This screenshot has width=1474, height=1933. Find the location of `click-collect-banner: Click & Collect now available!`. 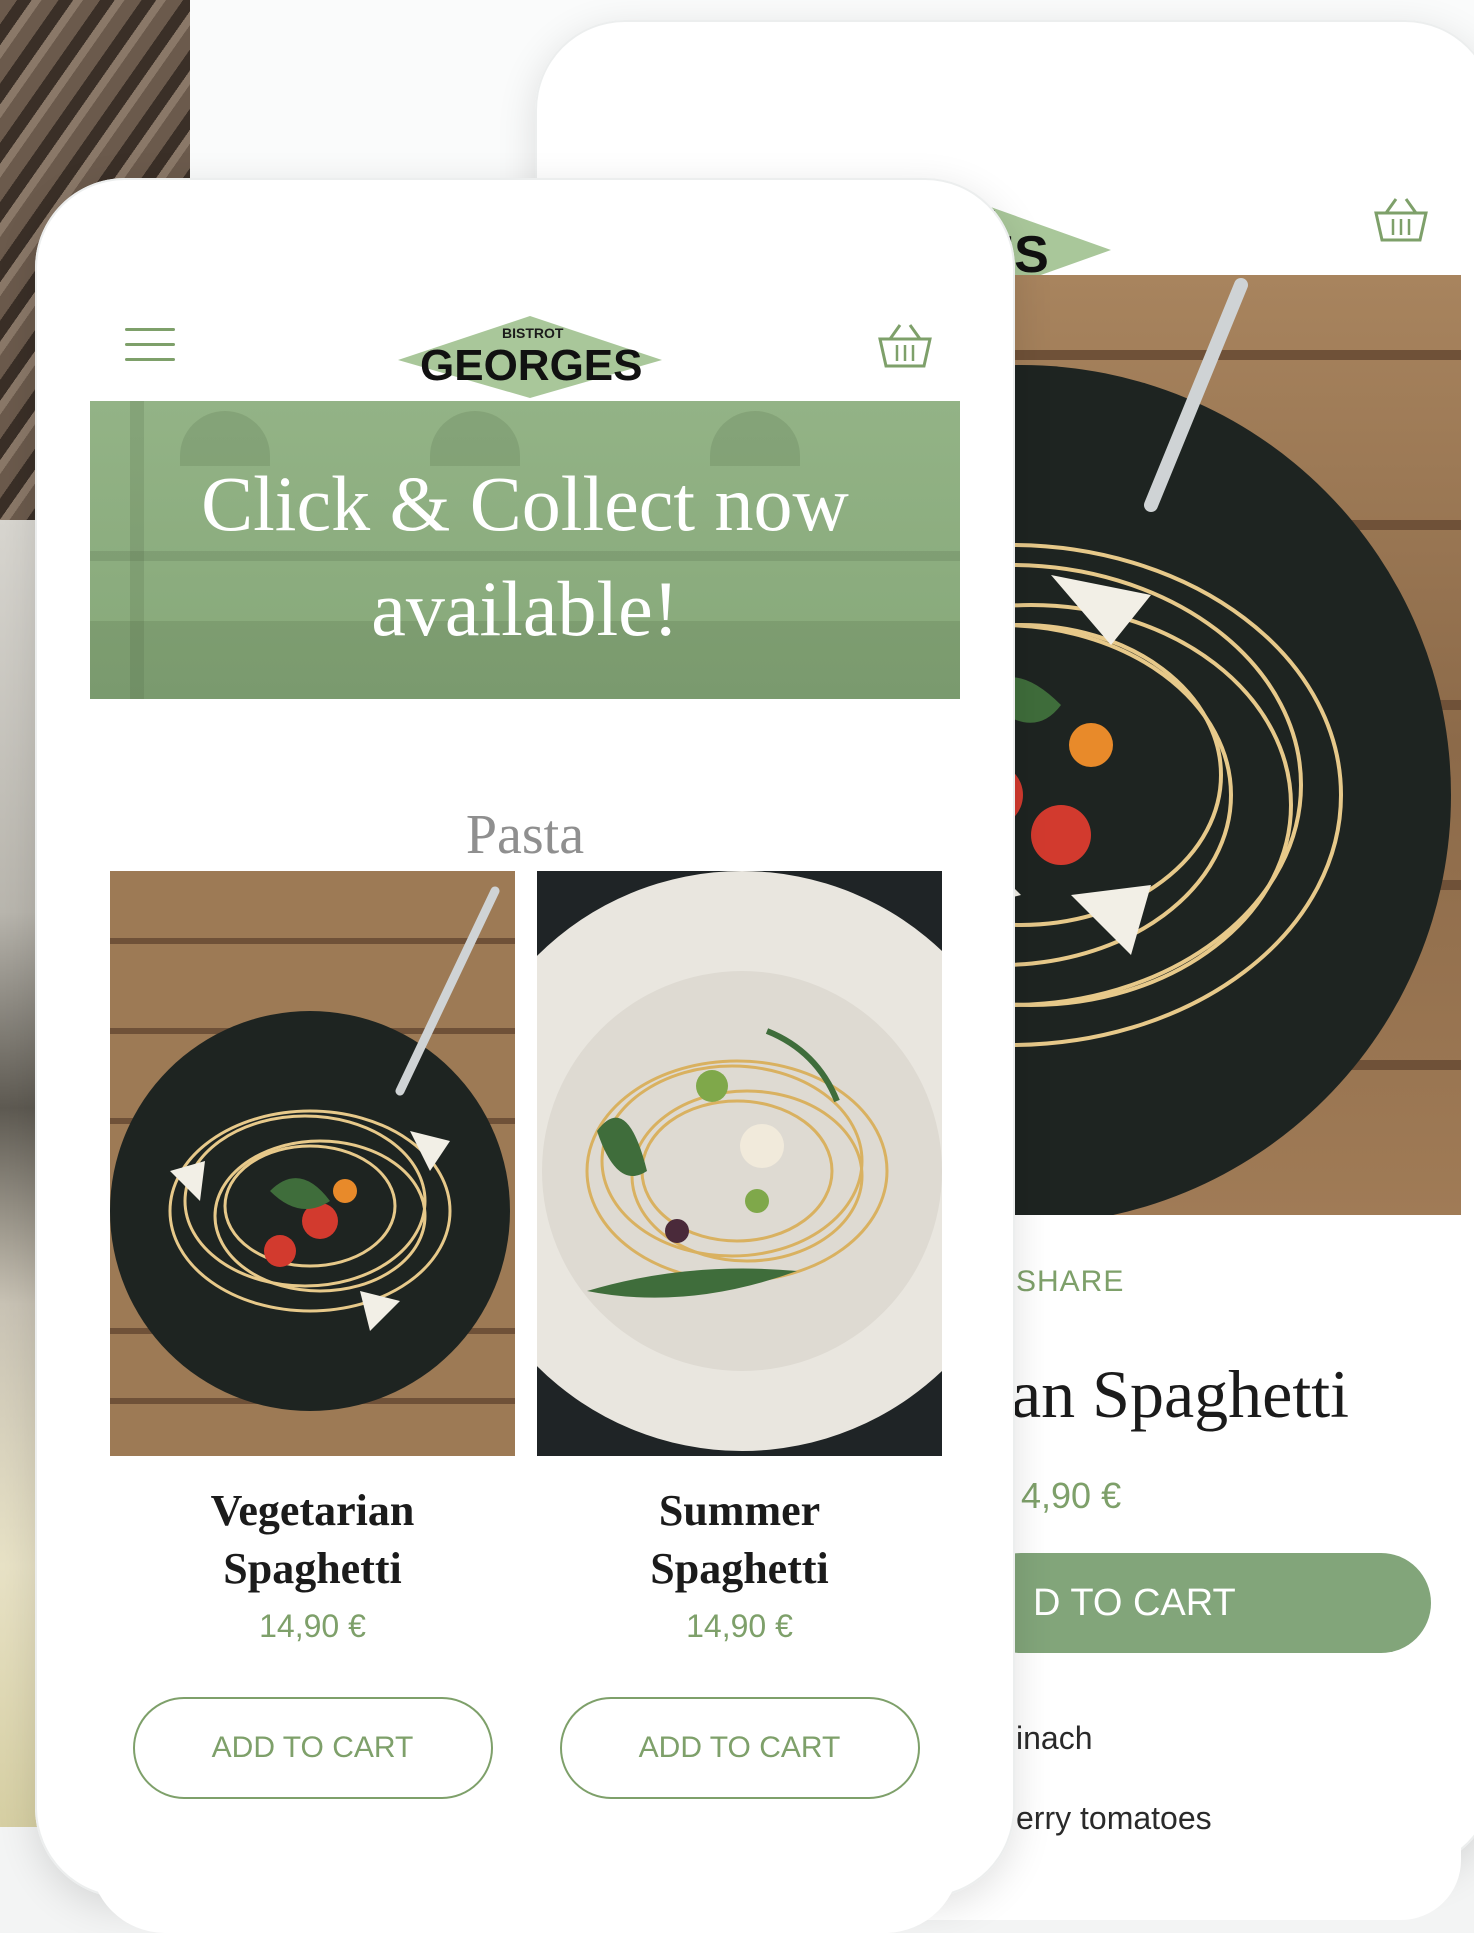

click-collect-banner: Click & Collect now available! is located at coordinates (525, 550).